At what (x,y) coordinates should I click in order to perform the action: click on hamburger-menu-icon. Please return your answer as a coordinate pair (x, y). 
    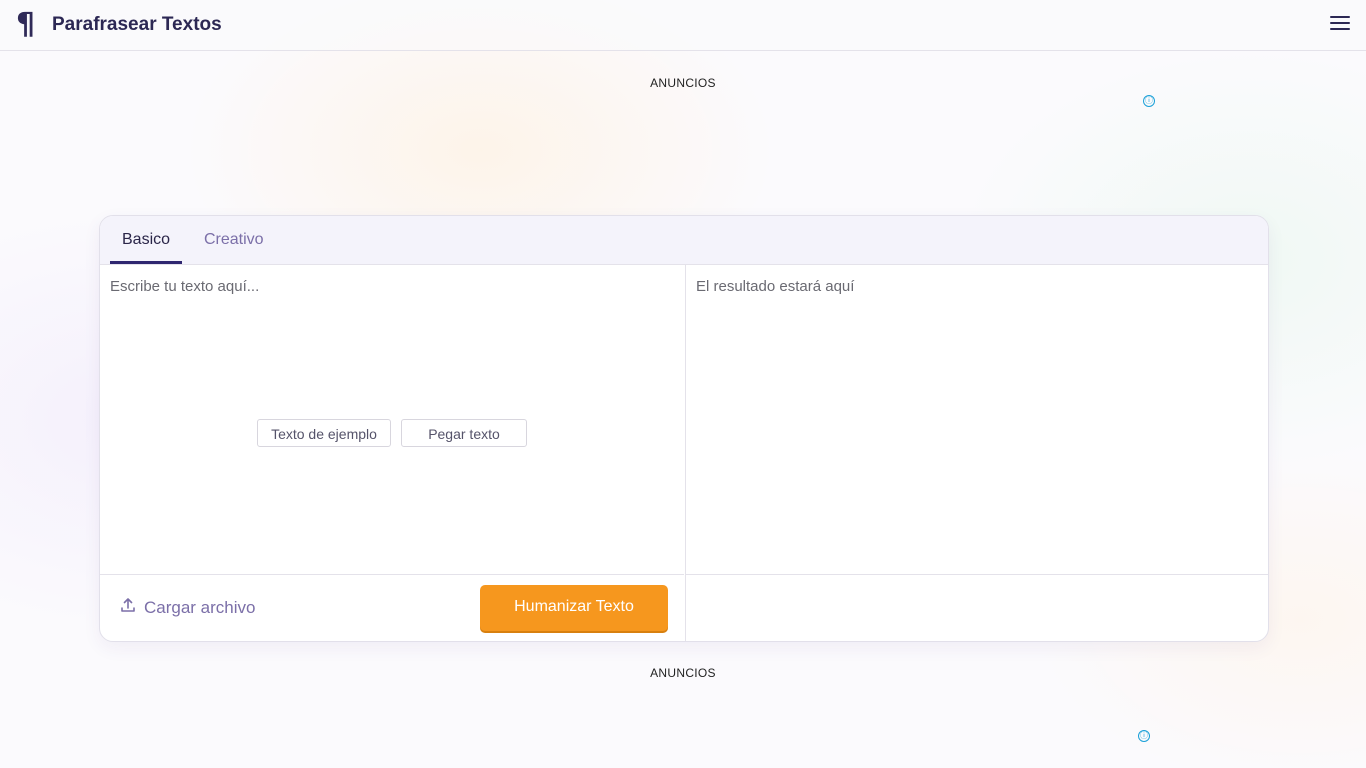
    Looking at the image, I should click on (1340, 24).